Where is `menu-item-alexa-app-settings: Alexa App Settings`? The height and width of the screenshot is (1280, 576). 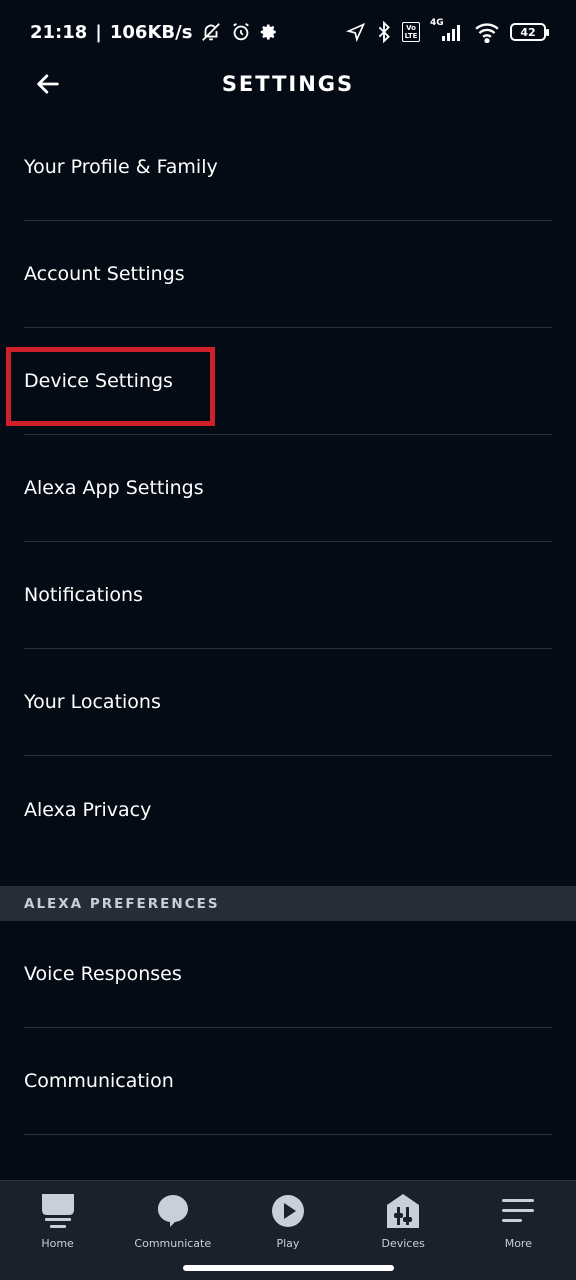 menu-item-alexa-app-settings: Alexa App Settings is located at coordinates (288, 488).